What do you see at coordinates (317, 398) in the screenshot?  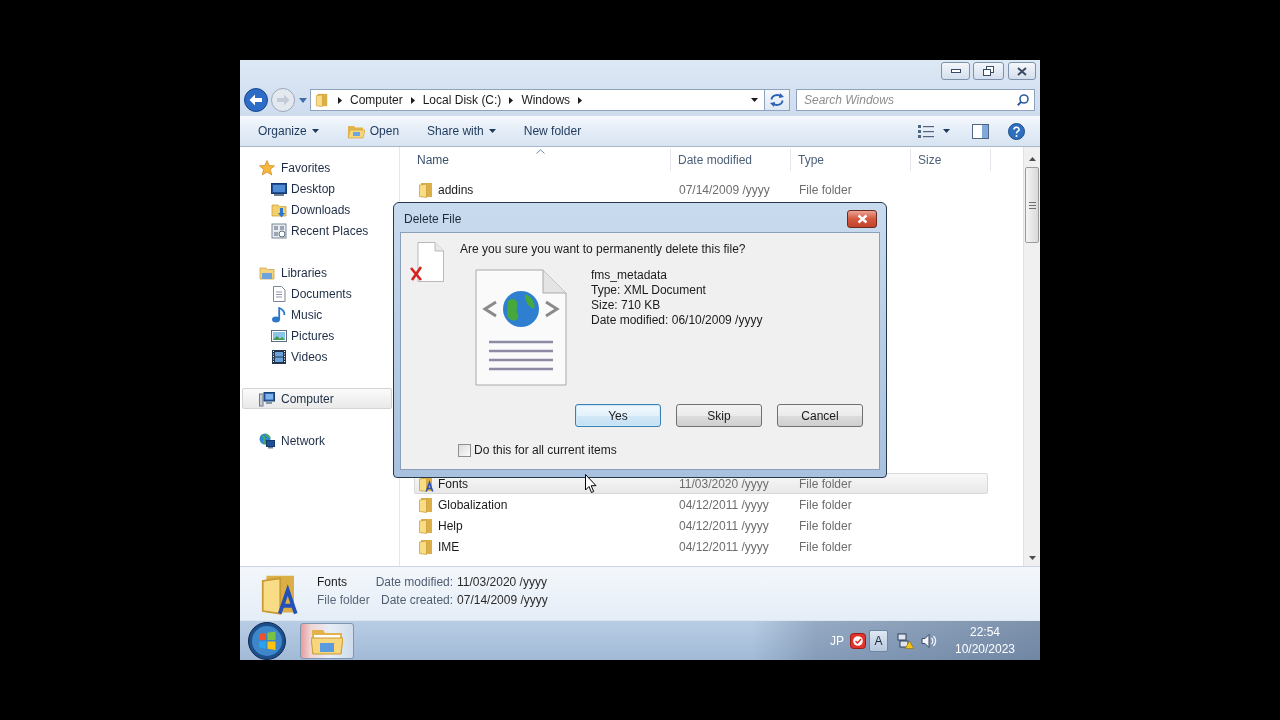 I see `nav-item: Computer` at bounding box center [317, 398].